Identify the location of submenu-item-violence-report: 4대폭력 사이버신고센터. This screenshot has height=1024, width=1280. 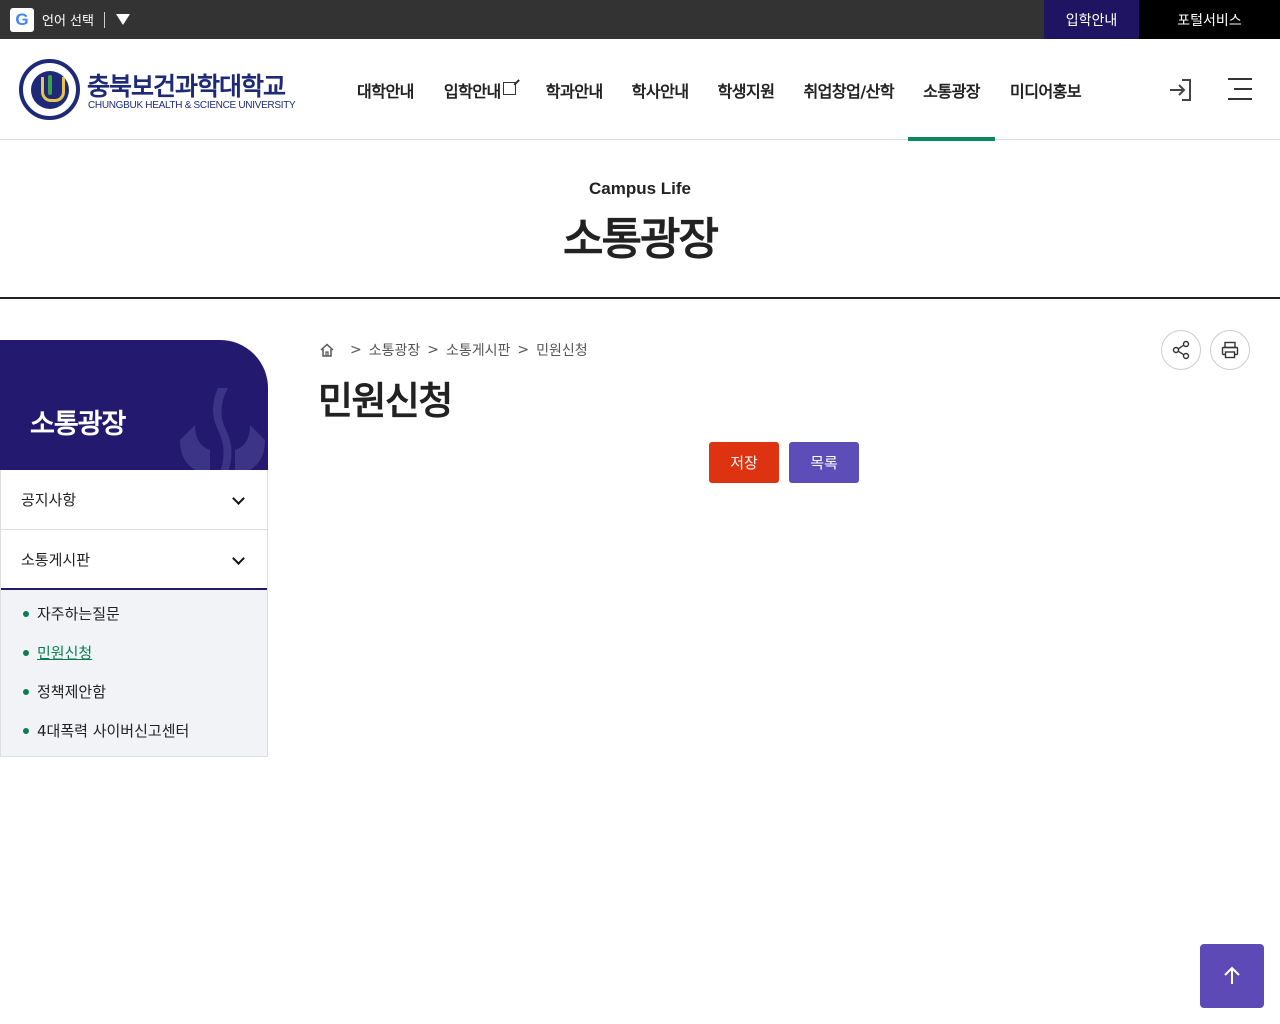
(134, 730).